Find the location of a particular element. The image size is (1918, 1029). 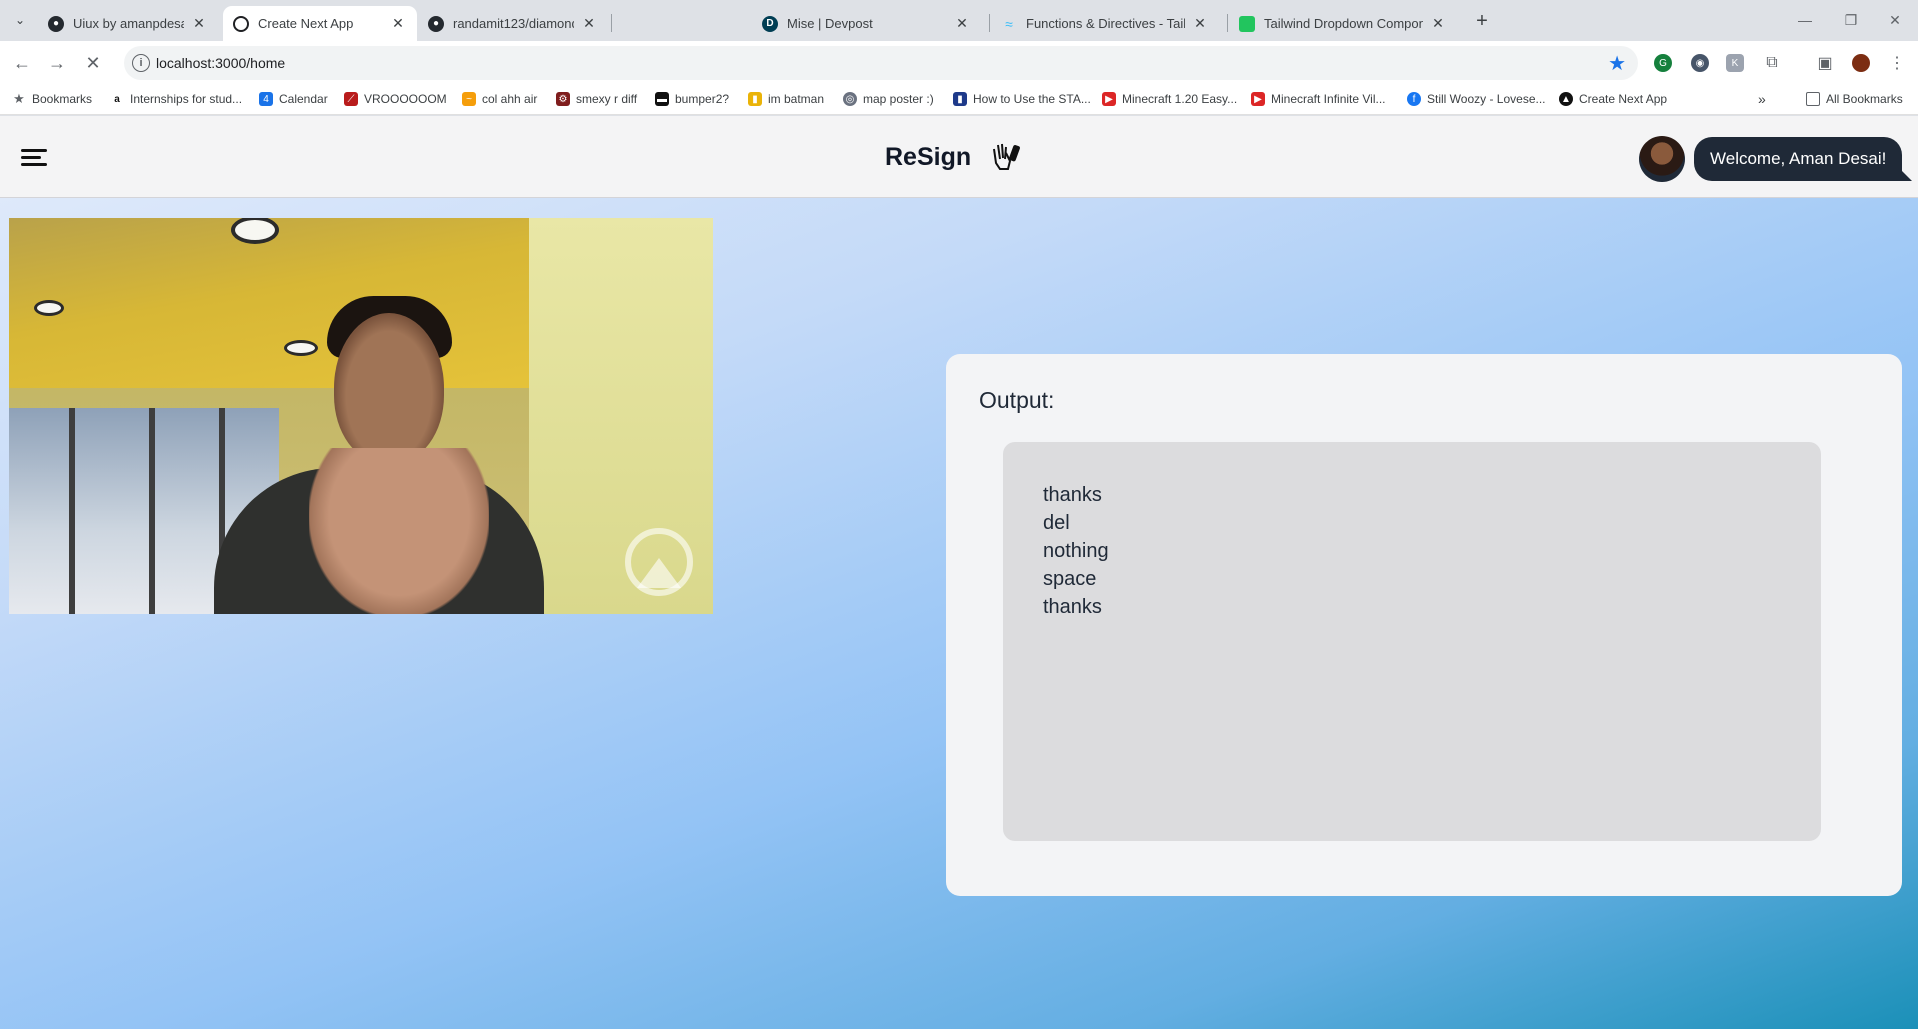

youtube-icon: ▶ is located at coordinates (1258, 99).